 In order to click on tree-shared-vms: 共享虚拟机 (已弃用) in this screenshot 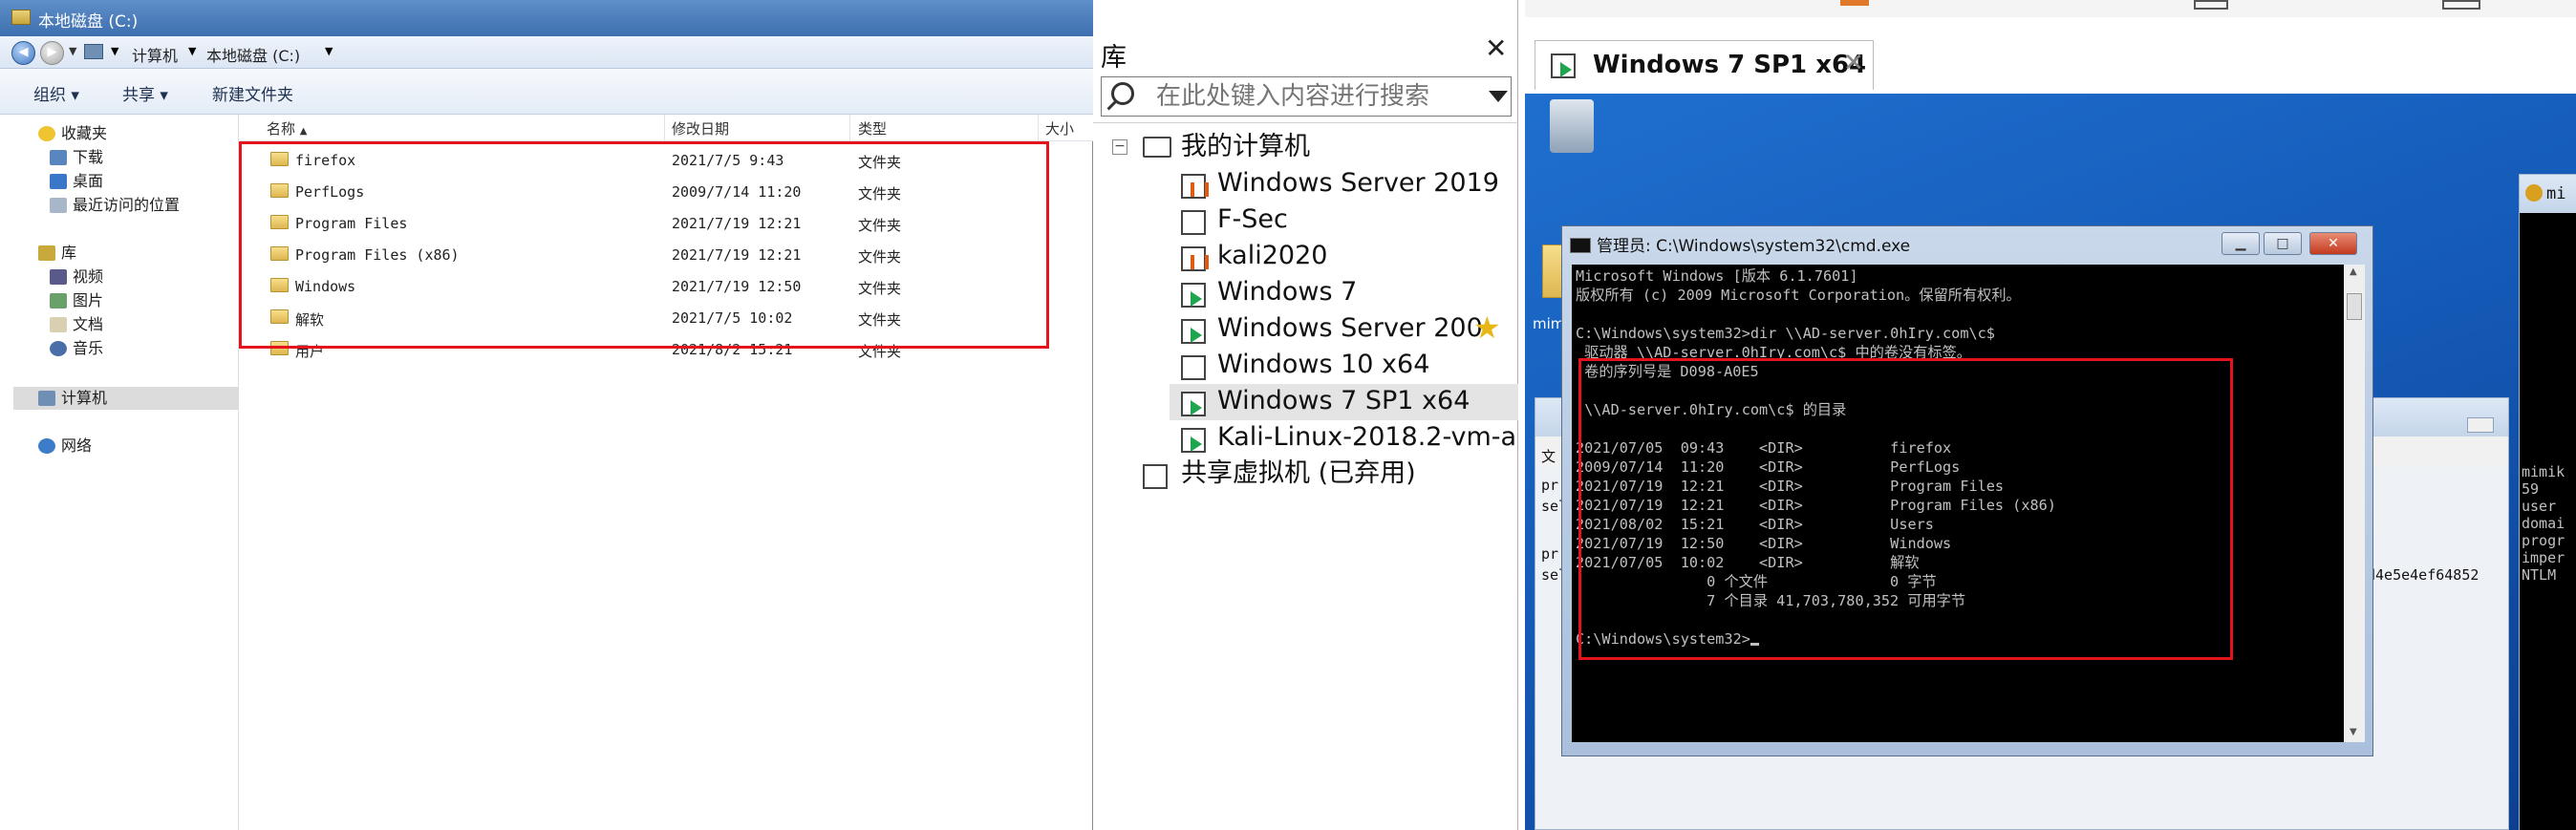, I will do `click(1298, 474)`.